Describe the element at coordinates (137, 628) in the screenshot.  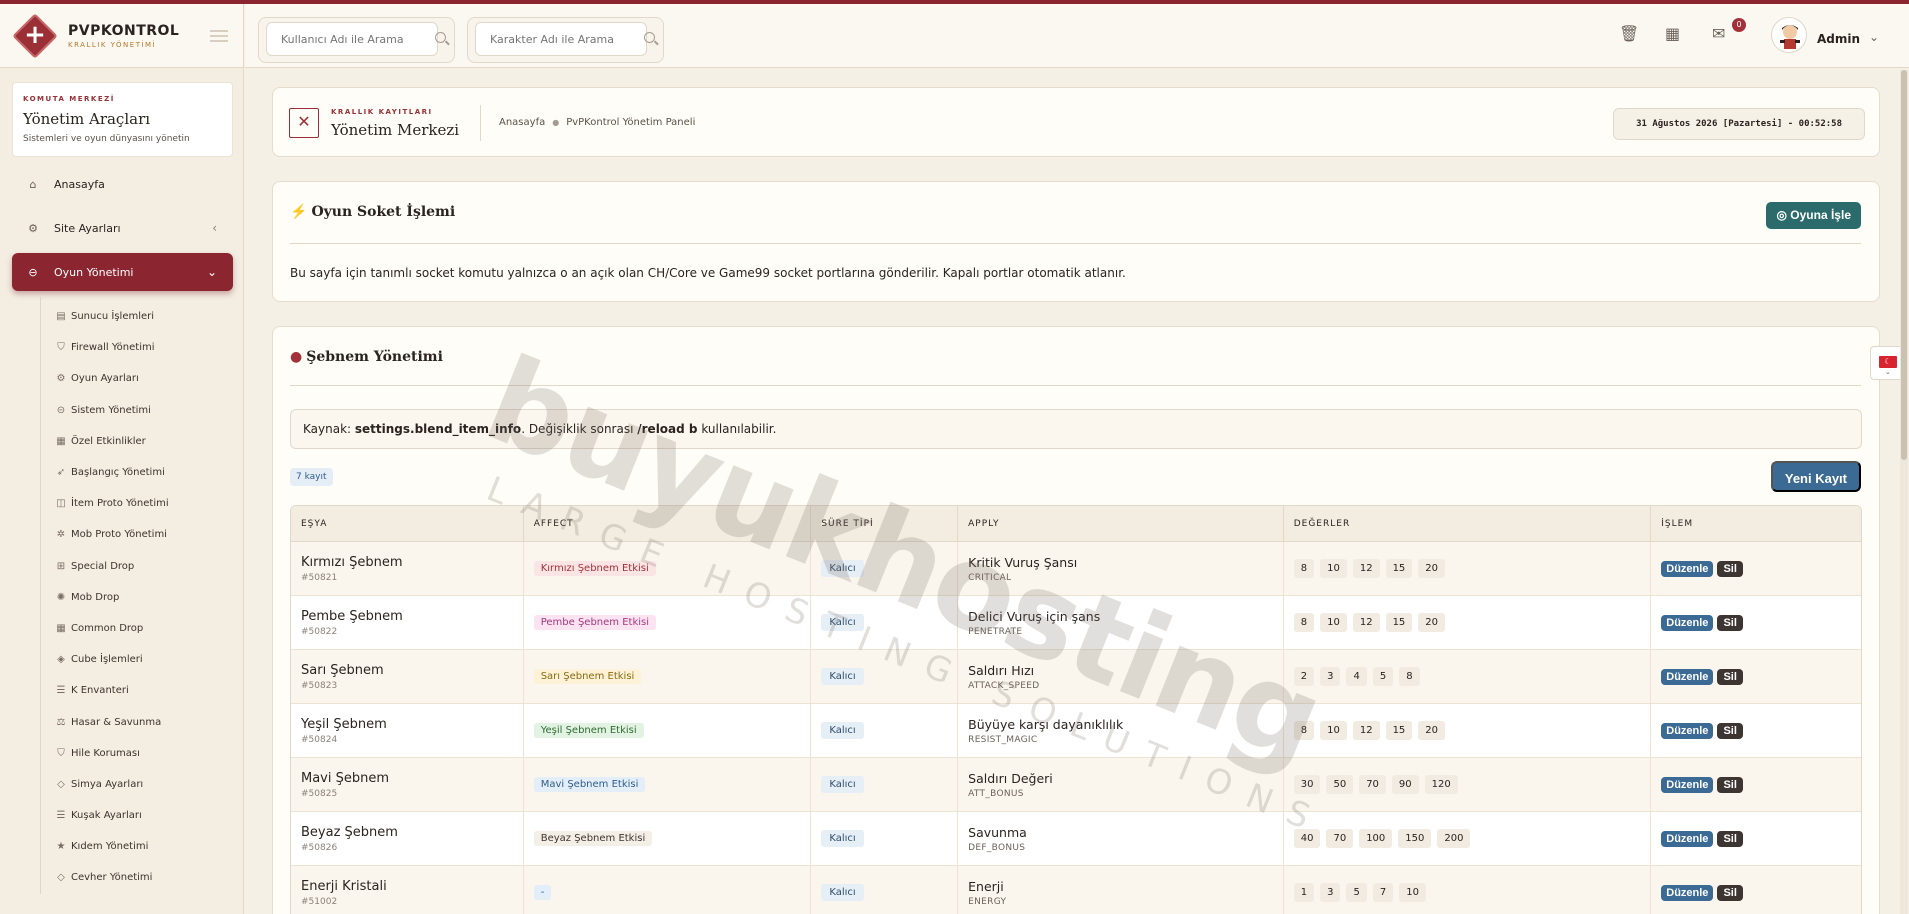
I see `sidebar-subitem: ▦ Common Drop` at that location.